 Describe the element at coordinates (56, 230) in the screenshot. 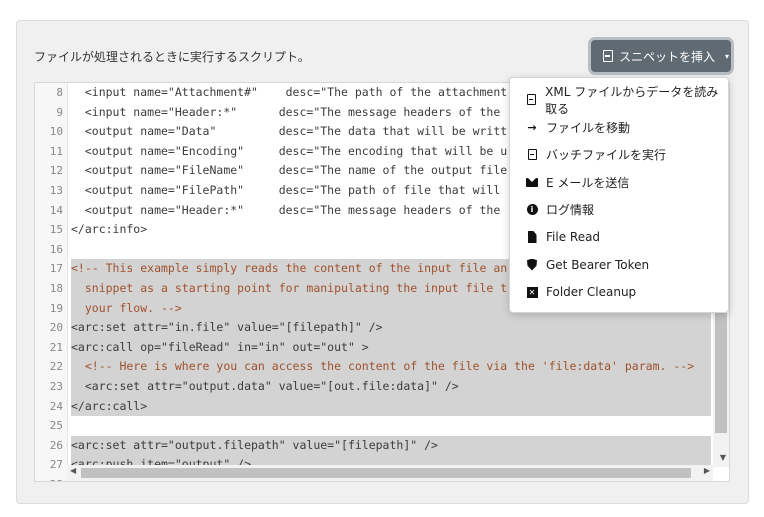

I see `line-number: 15` at that location.